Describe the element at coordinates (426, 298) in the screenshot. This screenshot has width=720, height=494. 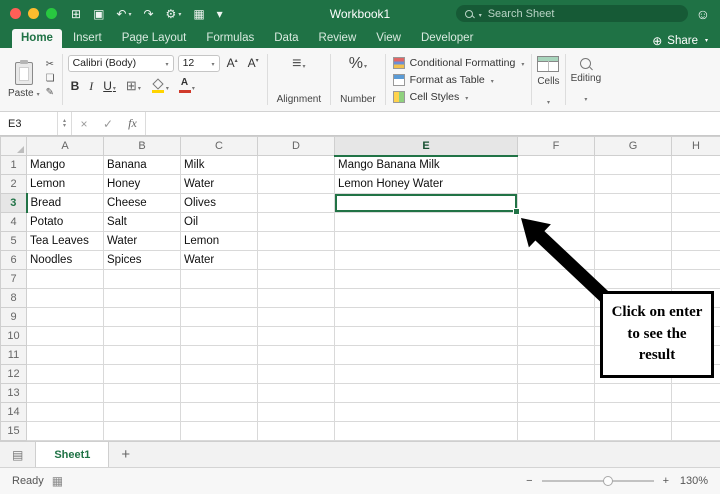
I see `cell-E8` at that location.